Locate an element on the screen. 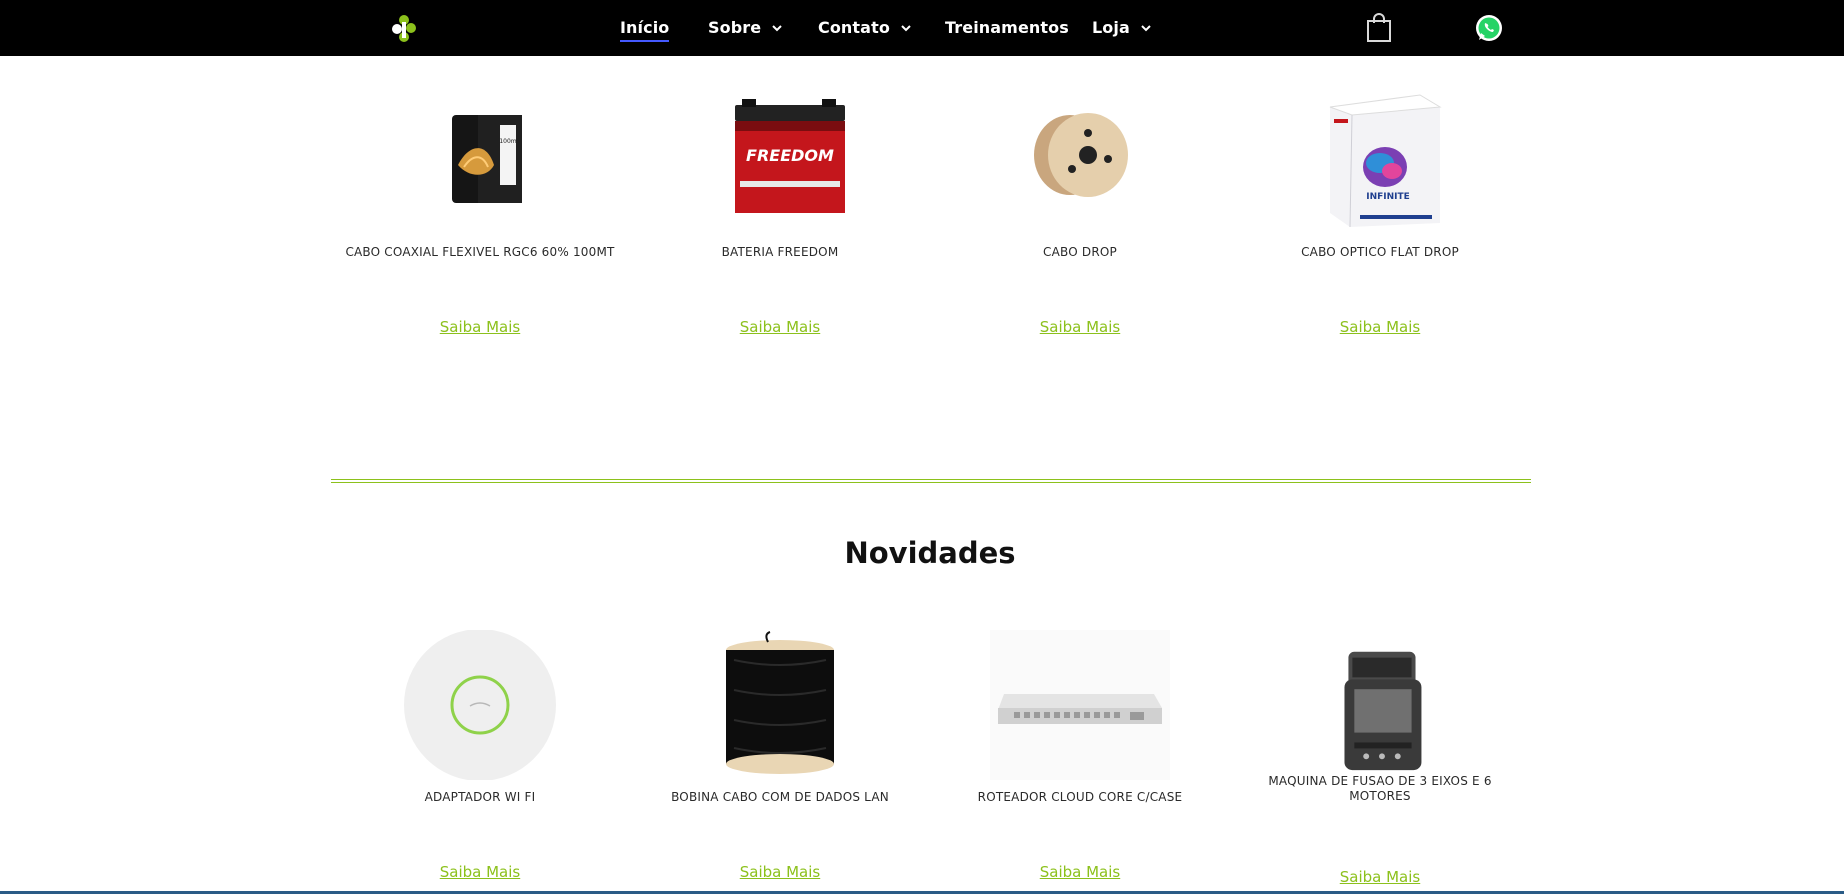 Image resolution: width=1844 pixels, height=894 pixels. product-name: CABO OPTICO FLAT DROP is located at coordinates (1380, 252).